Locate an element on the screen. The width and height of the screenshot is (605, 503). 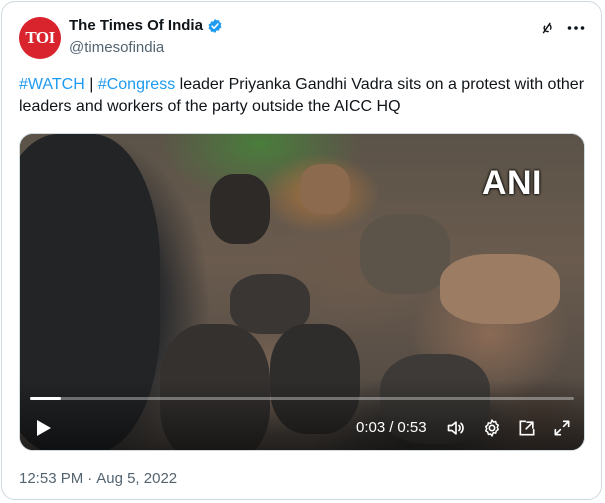
current-time: 0:03 is located at coordinates (371, 427).